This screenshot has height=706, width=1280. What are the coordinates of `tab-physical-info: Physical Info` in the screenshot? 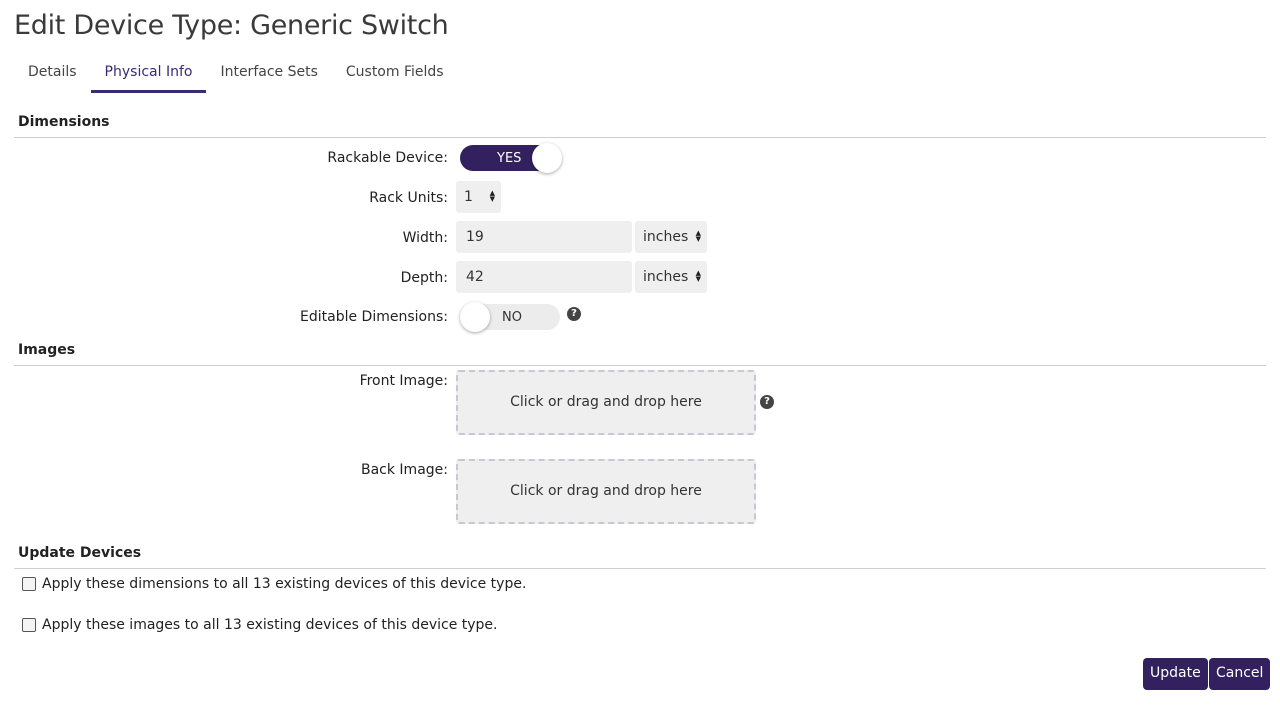 It's located at (148, 74).